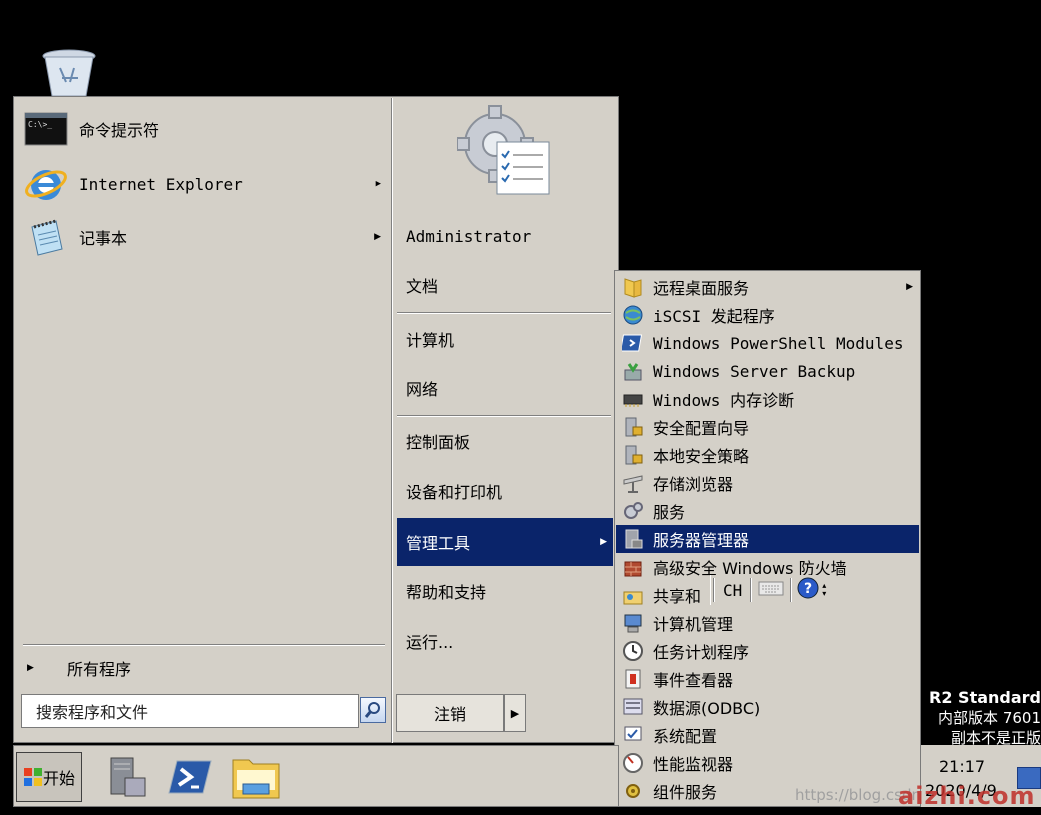 Image resolution: width=1041 pixels, height=815 pixels. I want to click on taskbar-powershell-icon, so click(190, 777).